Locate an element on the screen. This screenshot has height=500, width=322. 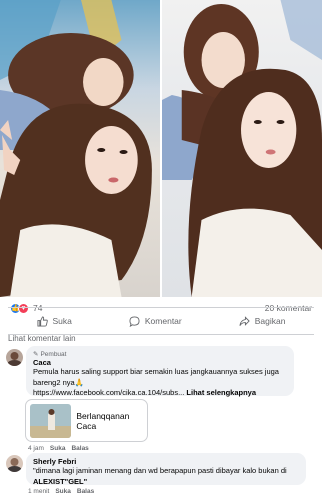
author-badge: ✎ Pembuat is located at coordinates (160, 354).